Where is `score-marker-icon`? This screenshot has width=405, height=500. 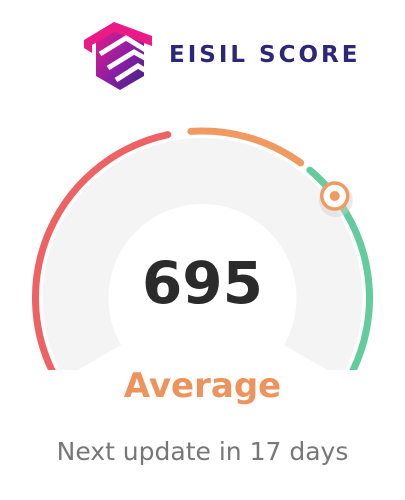
score-marker-icon is located at coordinates (335, 199).